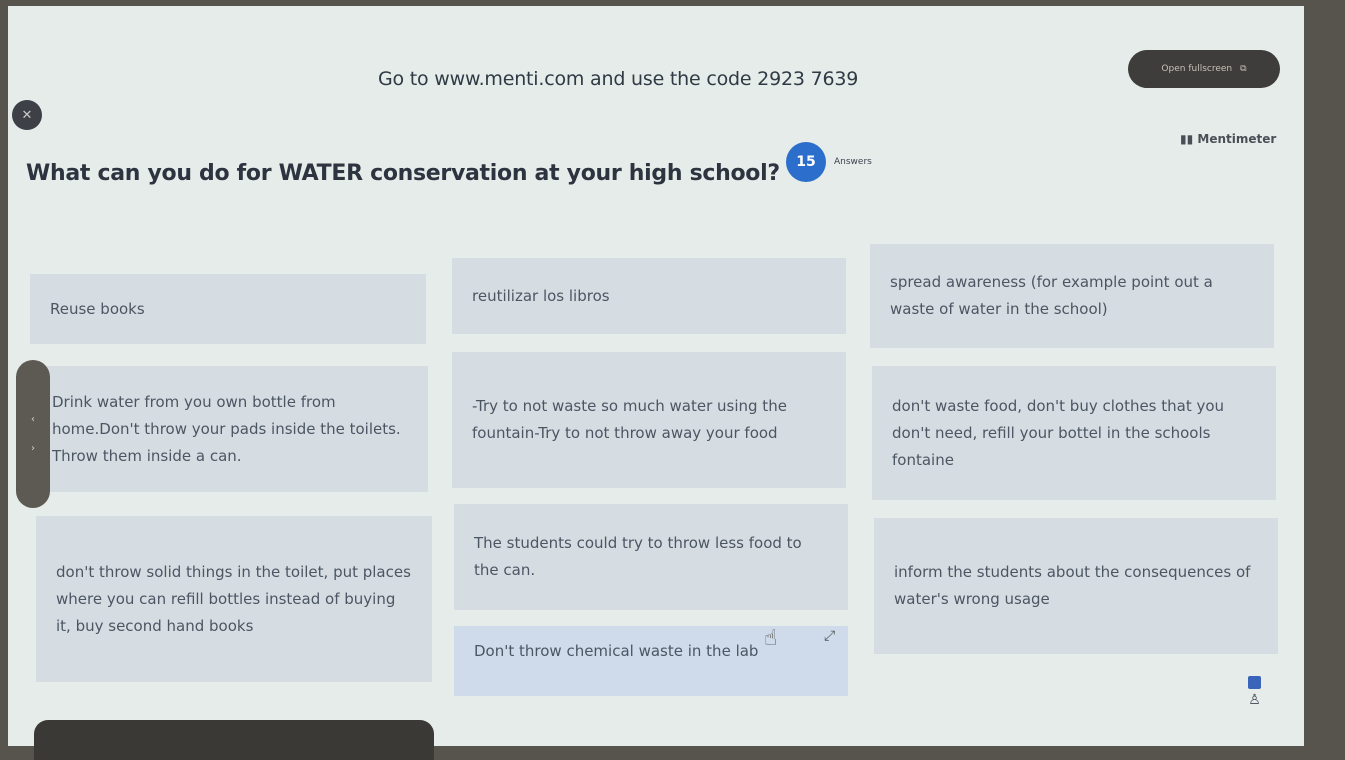  What do you see at coordinates (1243, 69) in the screenshot?
I see `external-link-icon: ⧉` at bounding box center [1243, 69].